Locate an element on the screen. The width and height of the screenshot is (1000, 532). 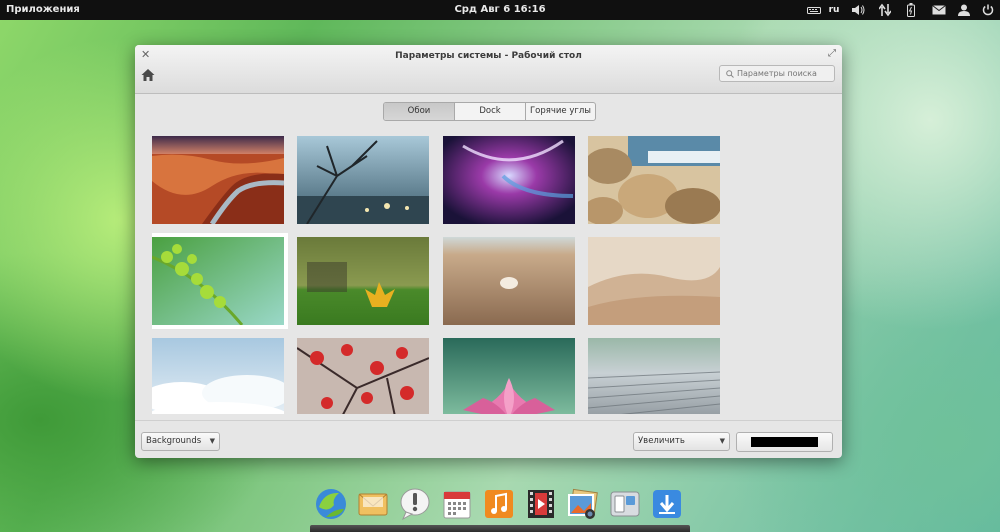
applications-menu: Приложения is located at coordinates (43, 9).